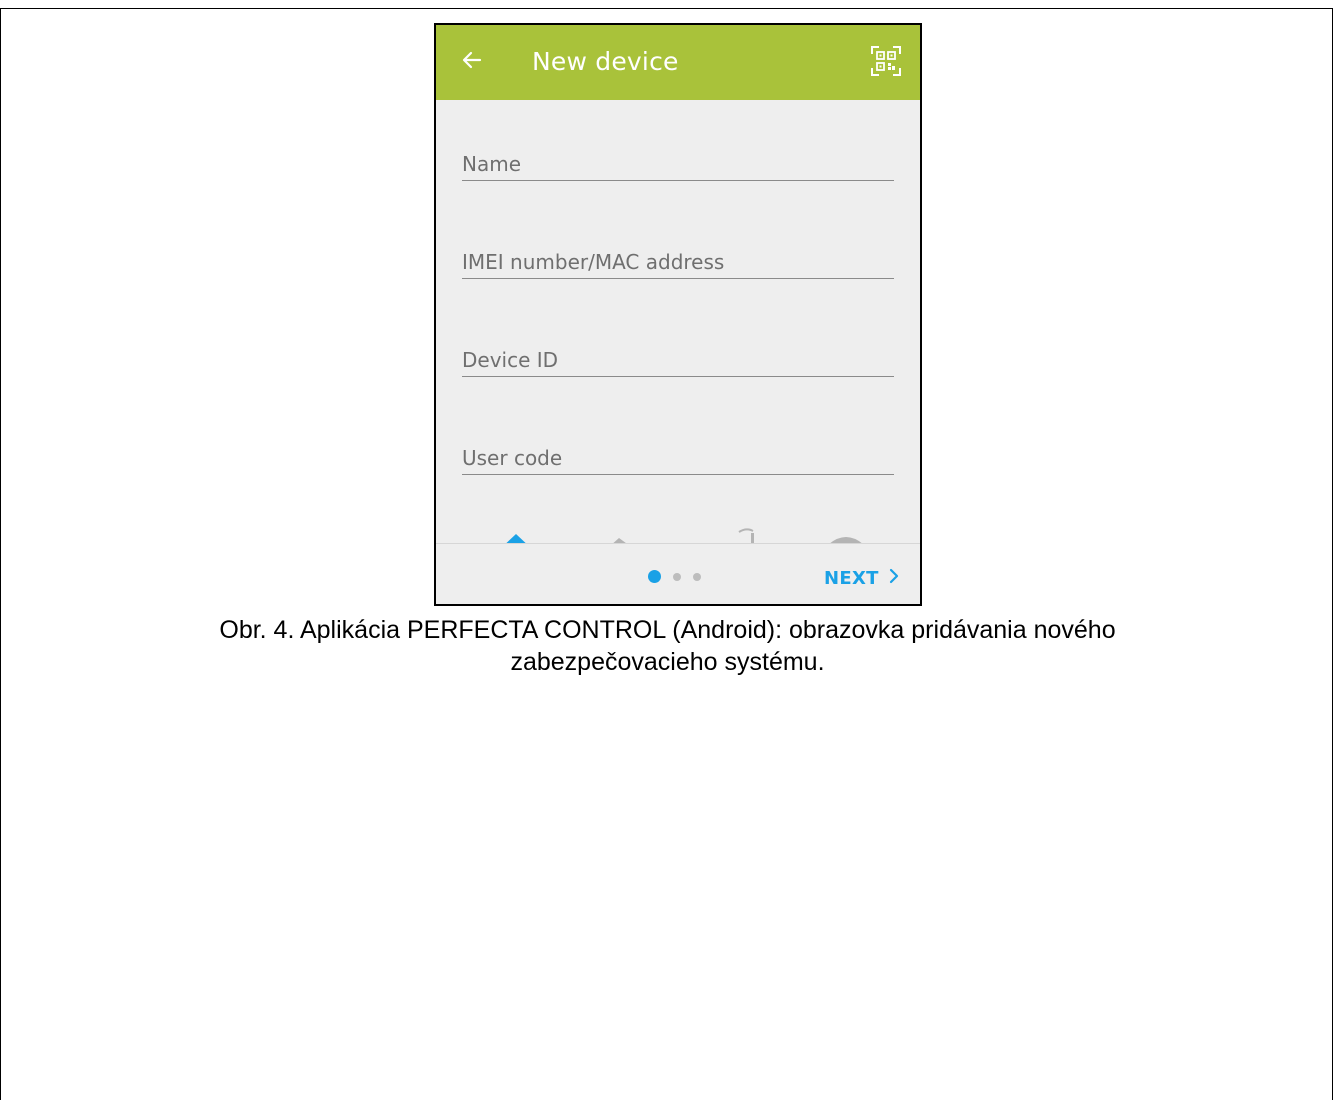 The height and width of the screenshot is (1100, 1335). I want to click on arrow-left-icon, so click(472, 62).